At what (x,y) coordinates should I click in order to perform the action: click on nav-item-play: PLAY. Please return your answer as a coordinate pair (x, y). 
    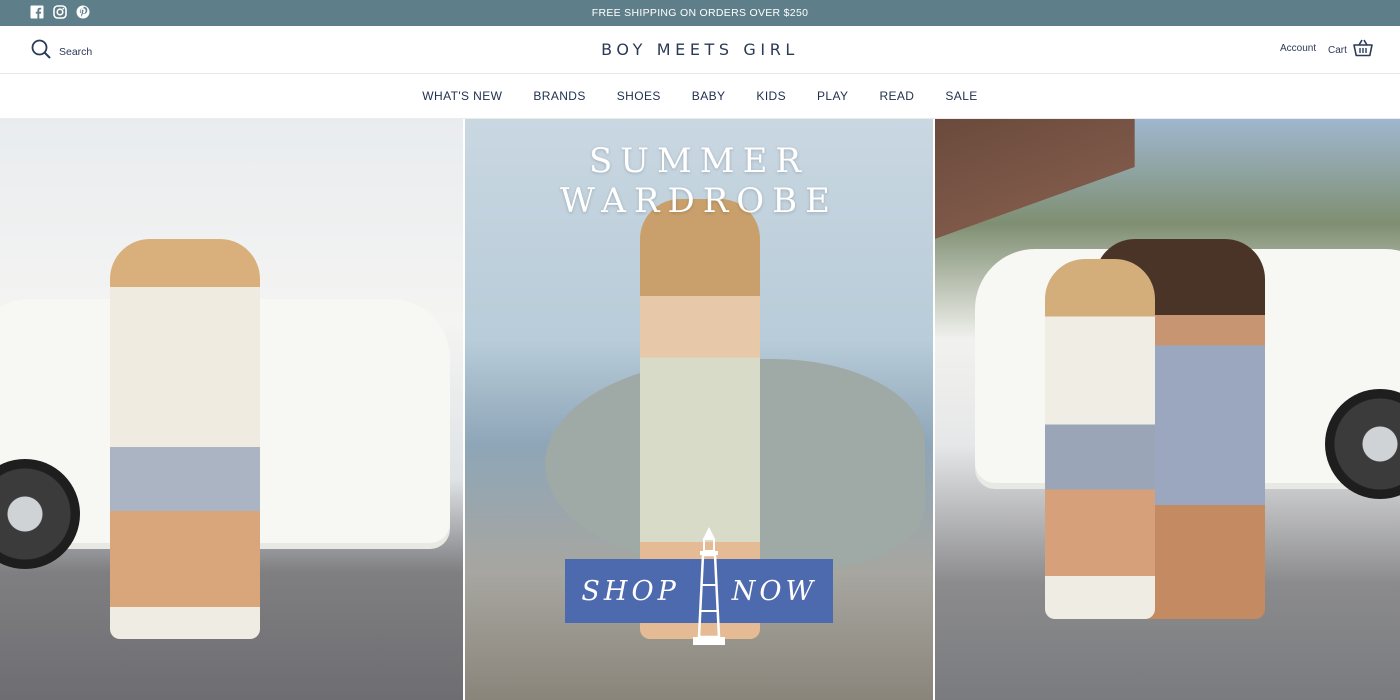
    Looking at the image, I should click on (832, 96).